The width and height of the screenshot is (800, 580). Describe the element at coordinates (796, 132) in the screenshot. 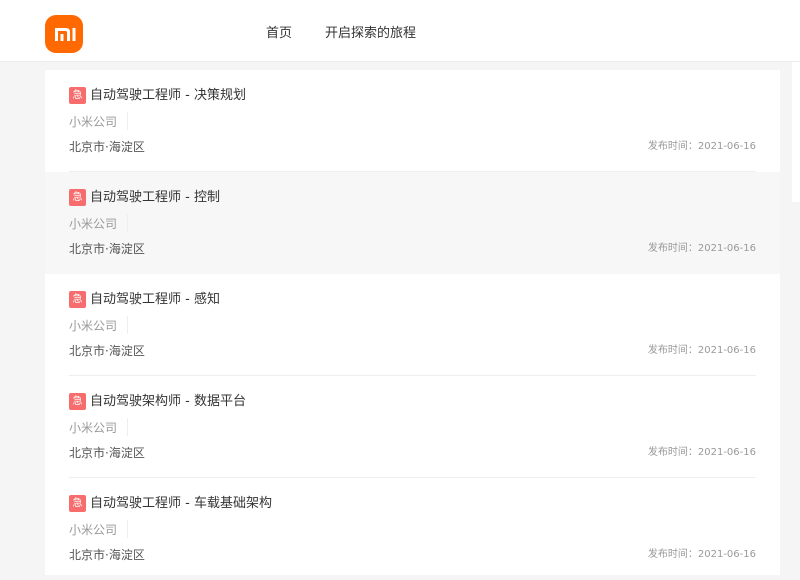

I see `right-panel-edge` at that location.